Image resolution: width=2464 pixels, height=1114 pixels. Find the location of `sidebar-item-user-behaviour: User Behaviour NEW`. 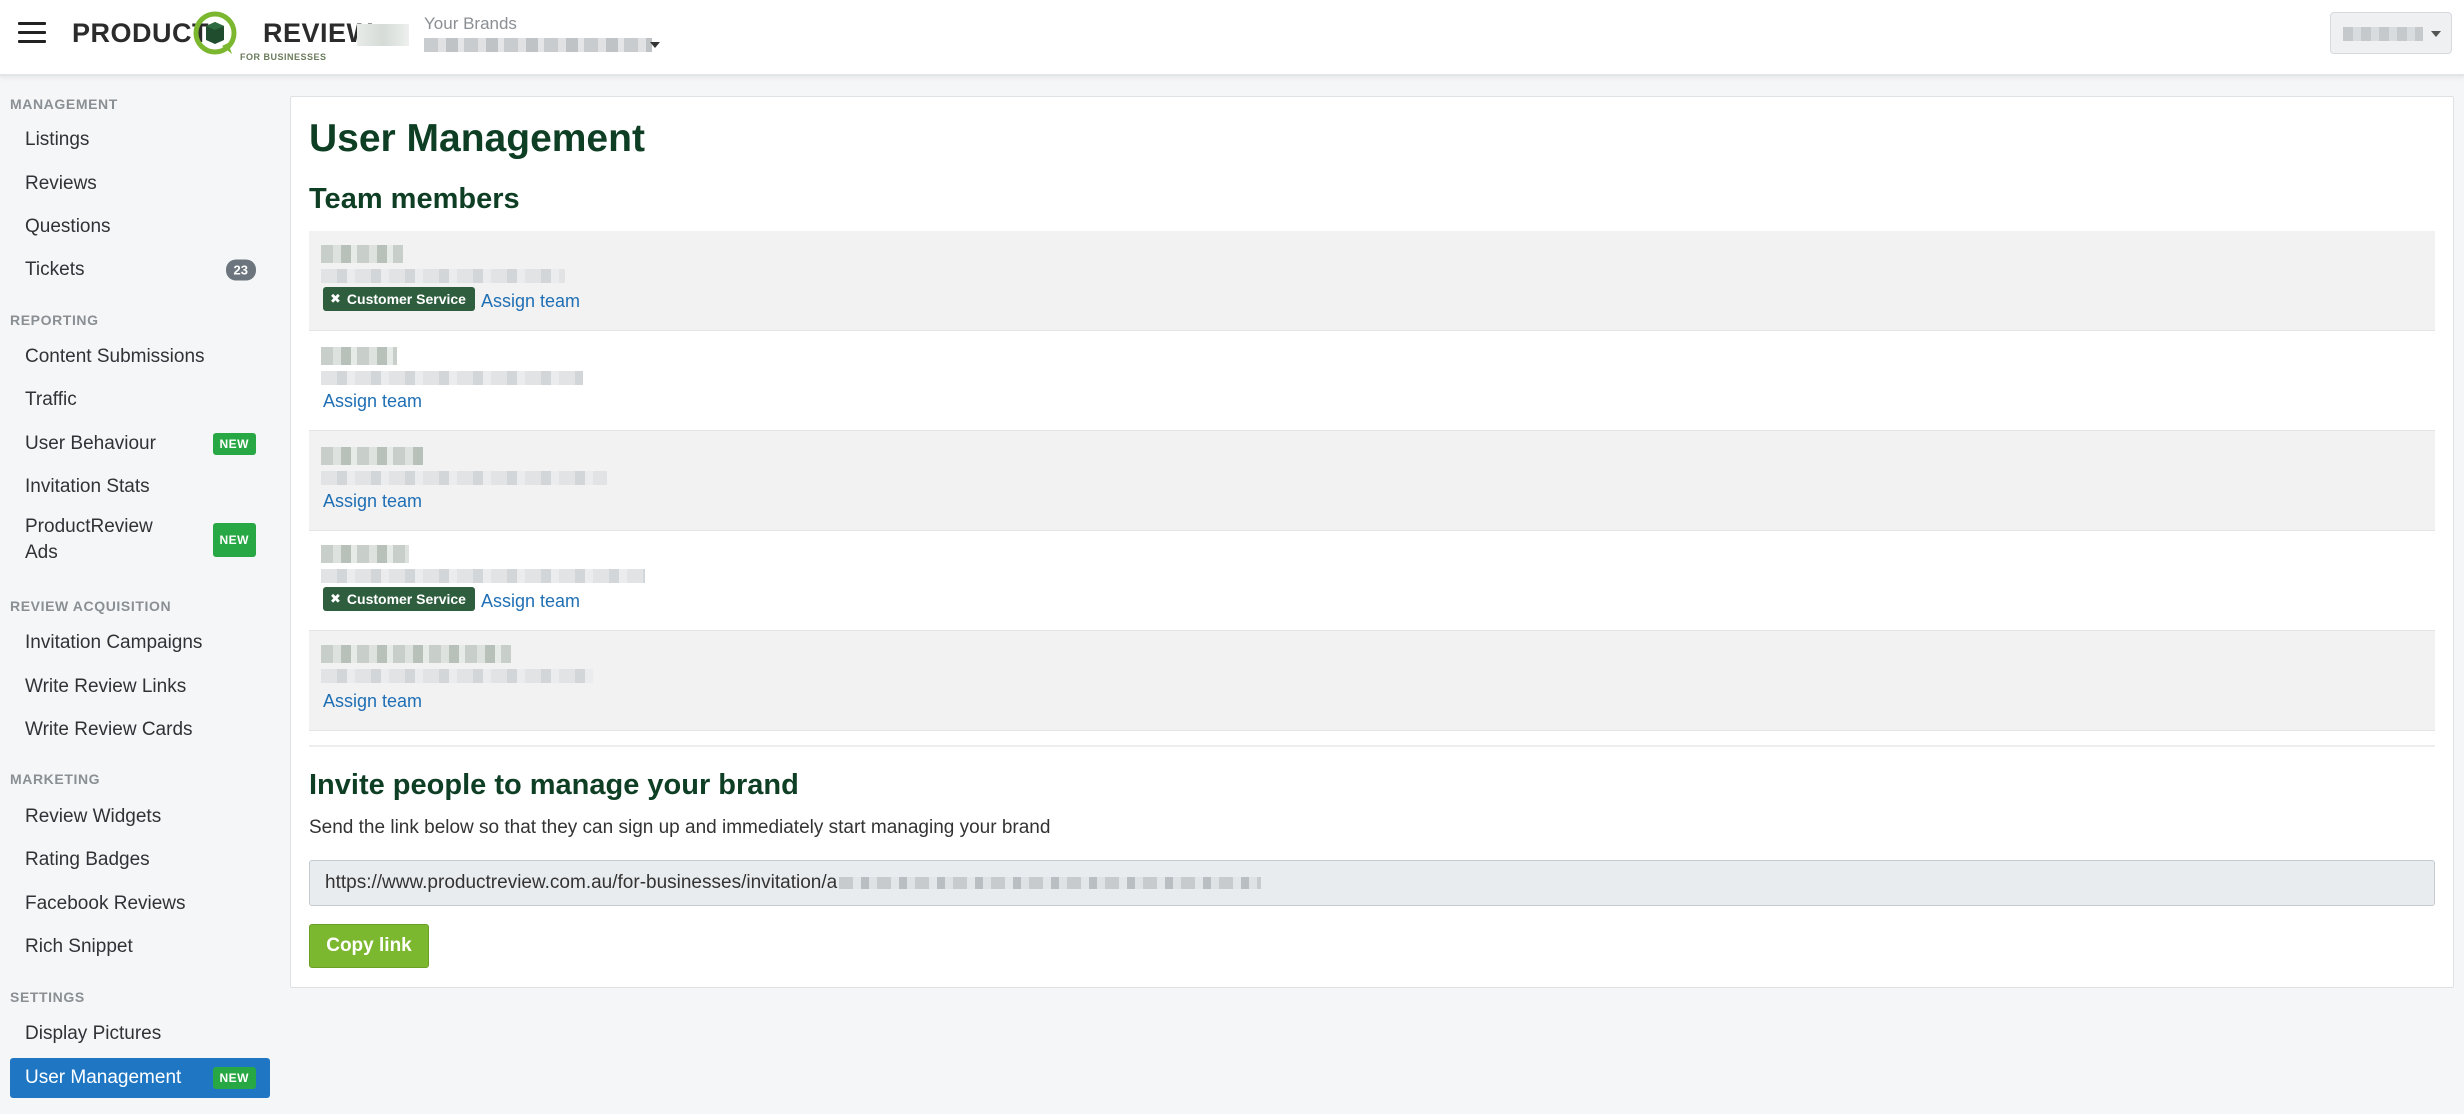

sidebar-item-user-behaviour: User Behaviour NEW is located at coordinates (140, 444).